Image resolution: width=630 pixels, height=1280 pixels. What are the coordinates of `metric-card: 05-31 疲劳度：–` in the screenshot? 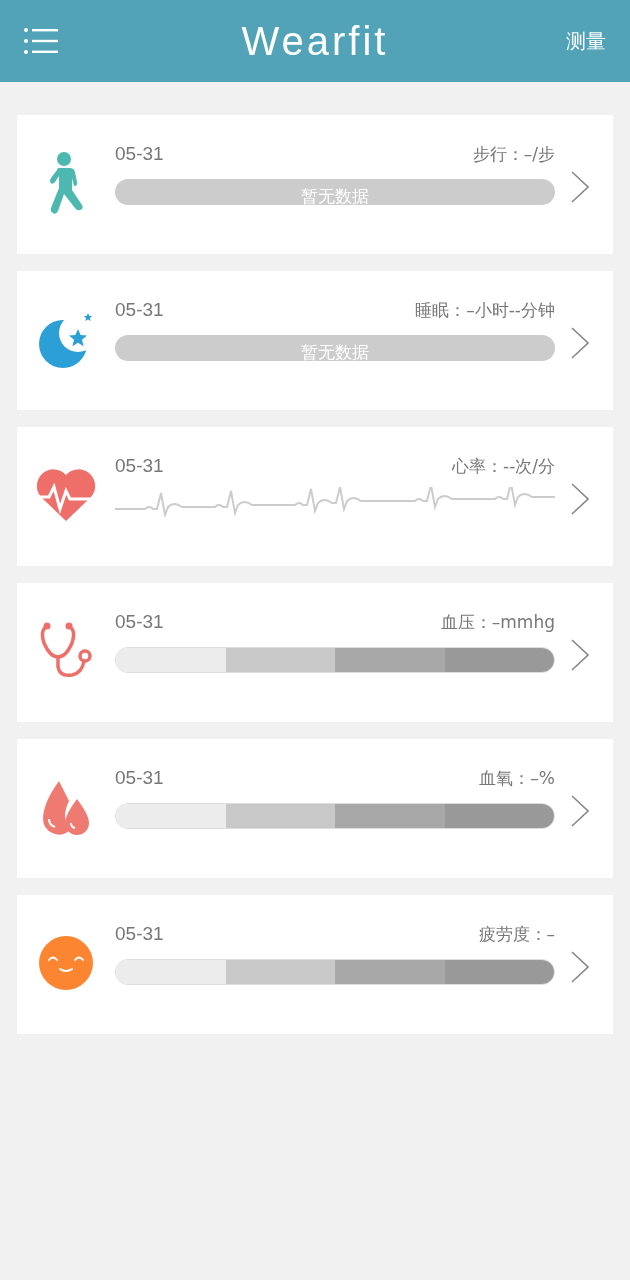 It's located at (315, 964).